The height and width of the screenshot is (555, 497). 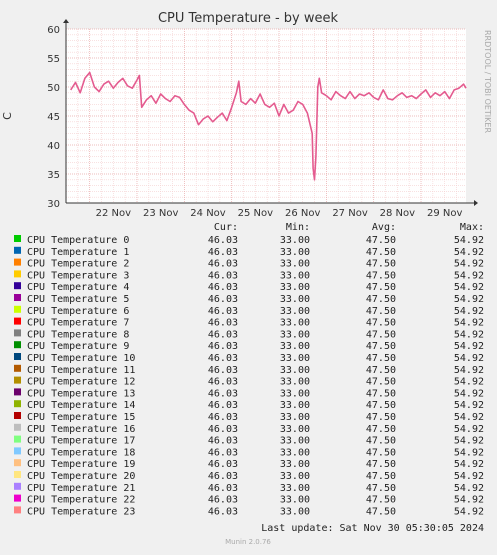 I want to click on legend-series-name: CPU Temperature 11, so click(x=81, y=370).